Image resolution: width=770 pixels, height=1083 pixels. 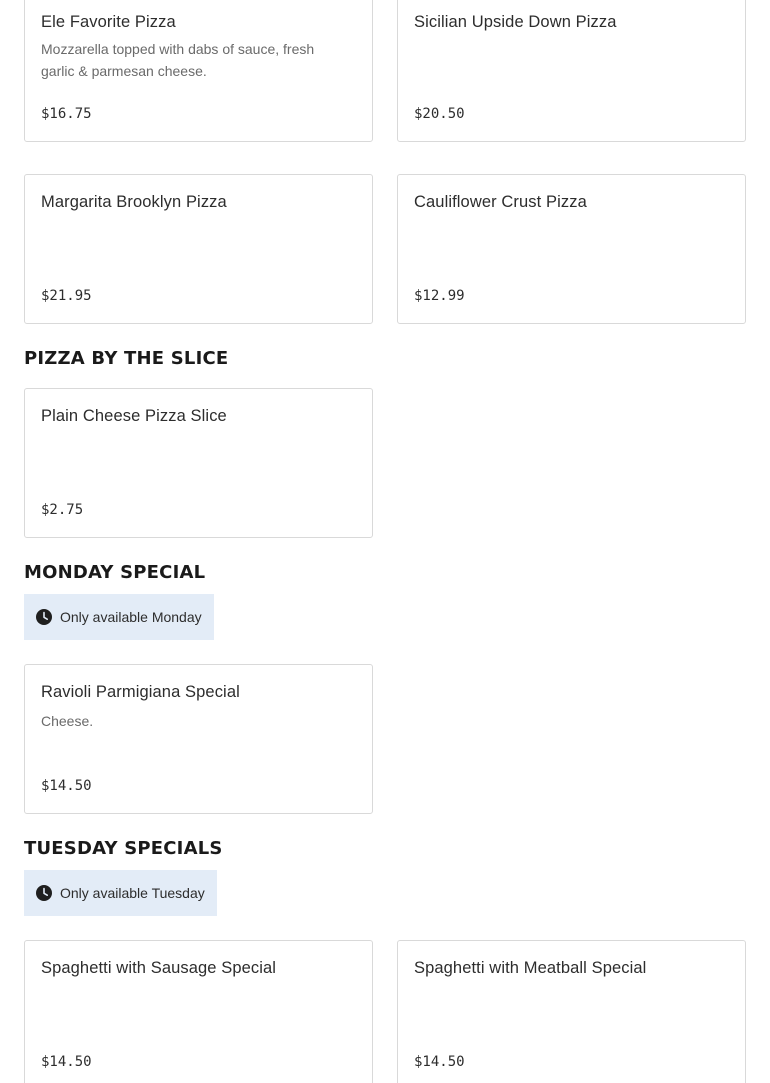 What do you see at coordinates (571, 71) in the screenshot?
I see `menu-item-card: Sicilian Upside Down Pizza $20.50` at bounding box center [571, 71].